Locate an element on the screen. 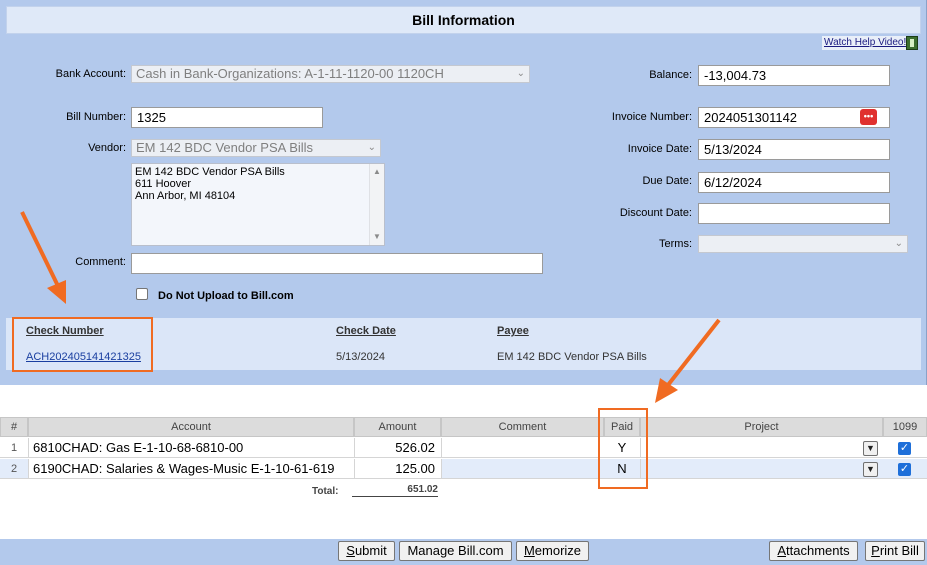  print-hotkey: P is located at coordinates (875, 550).